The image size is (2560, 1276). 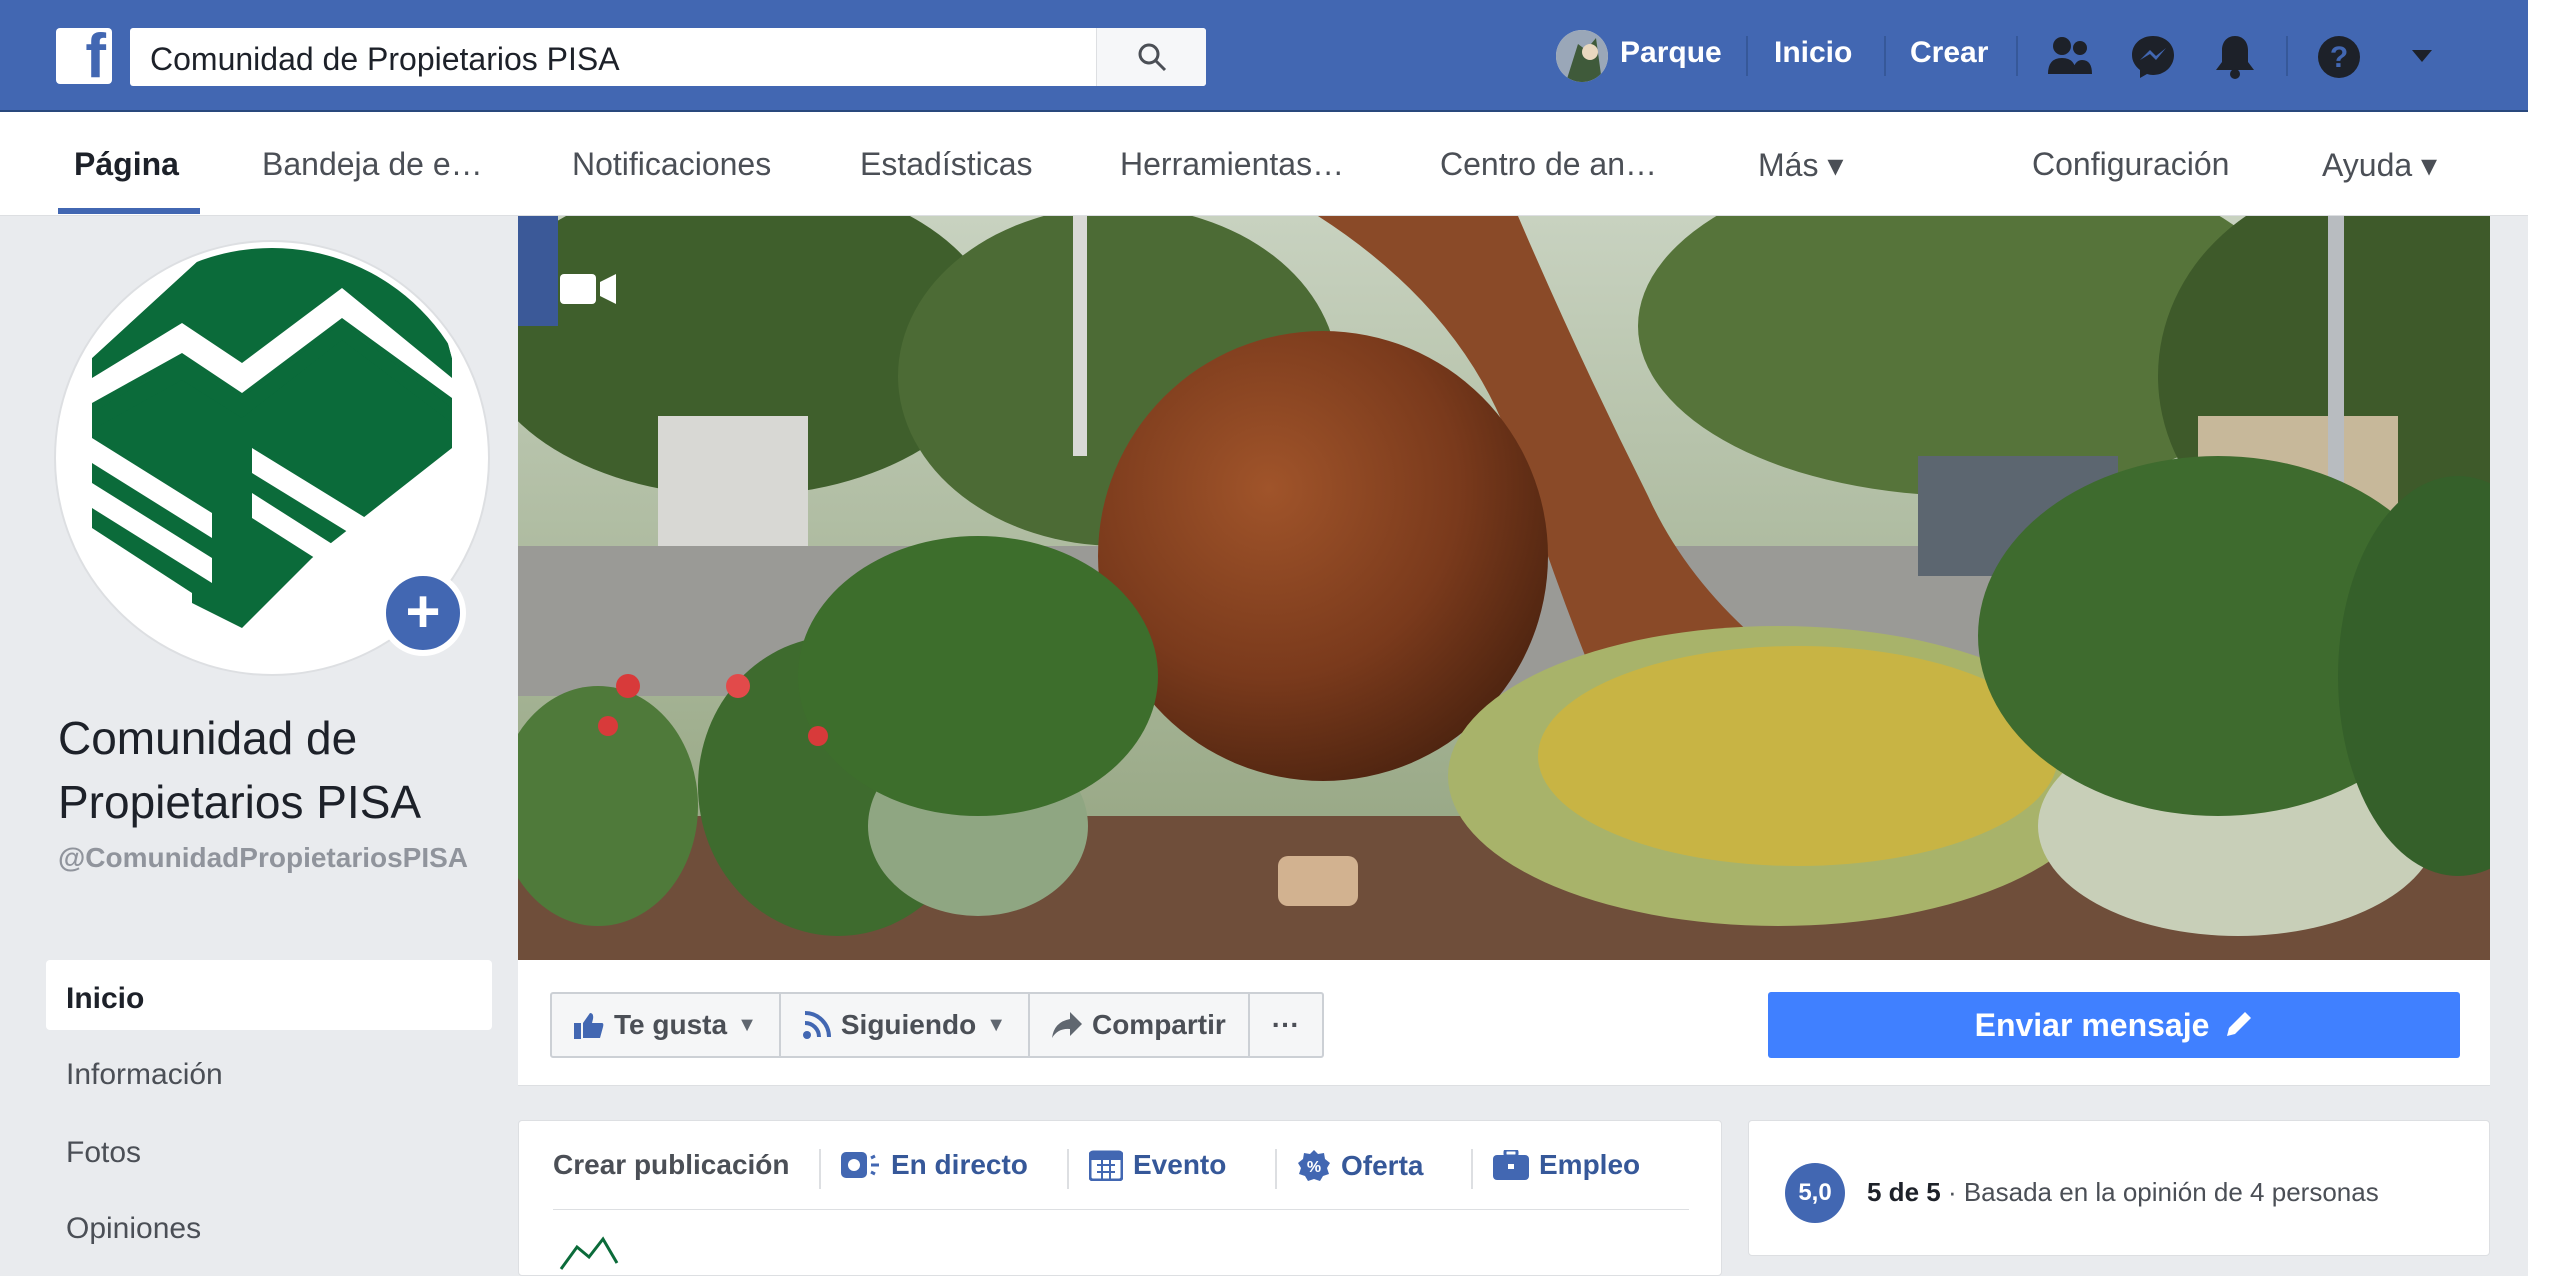 I want to click on search-button, so click(x=1151, y=57).